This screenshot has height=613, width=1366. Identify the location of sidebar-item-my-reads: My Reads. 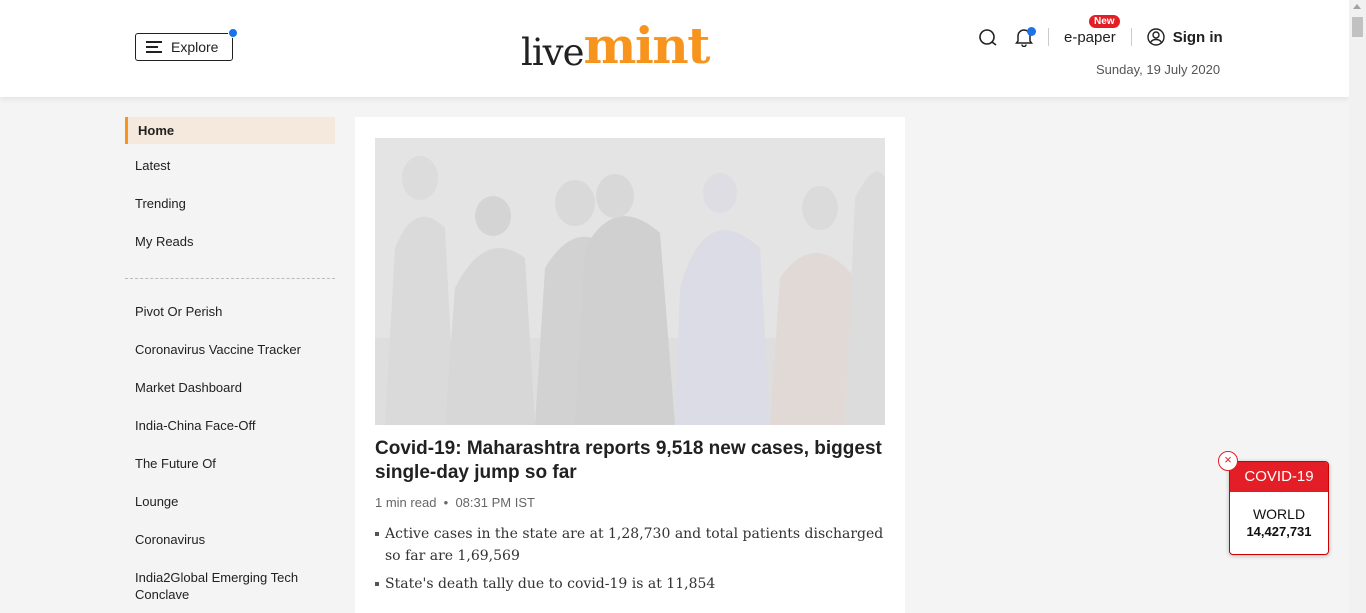
(230, 241).